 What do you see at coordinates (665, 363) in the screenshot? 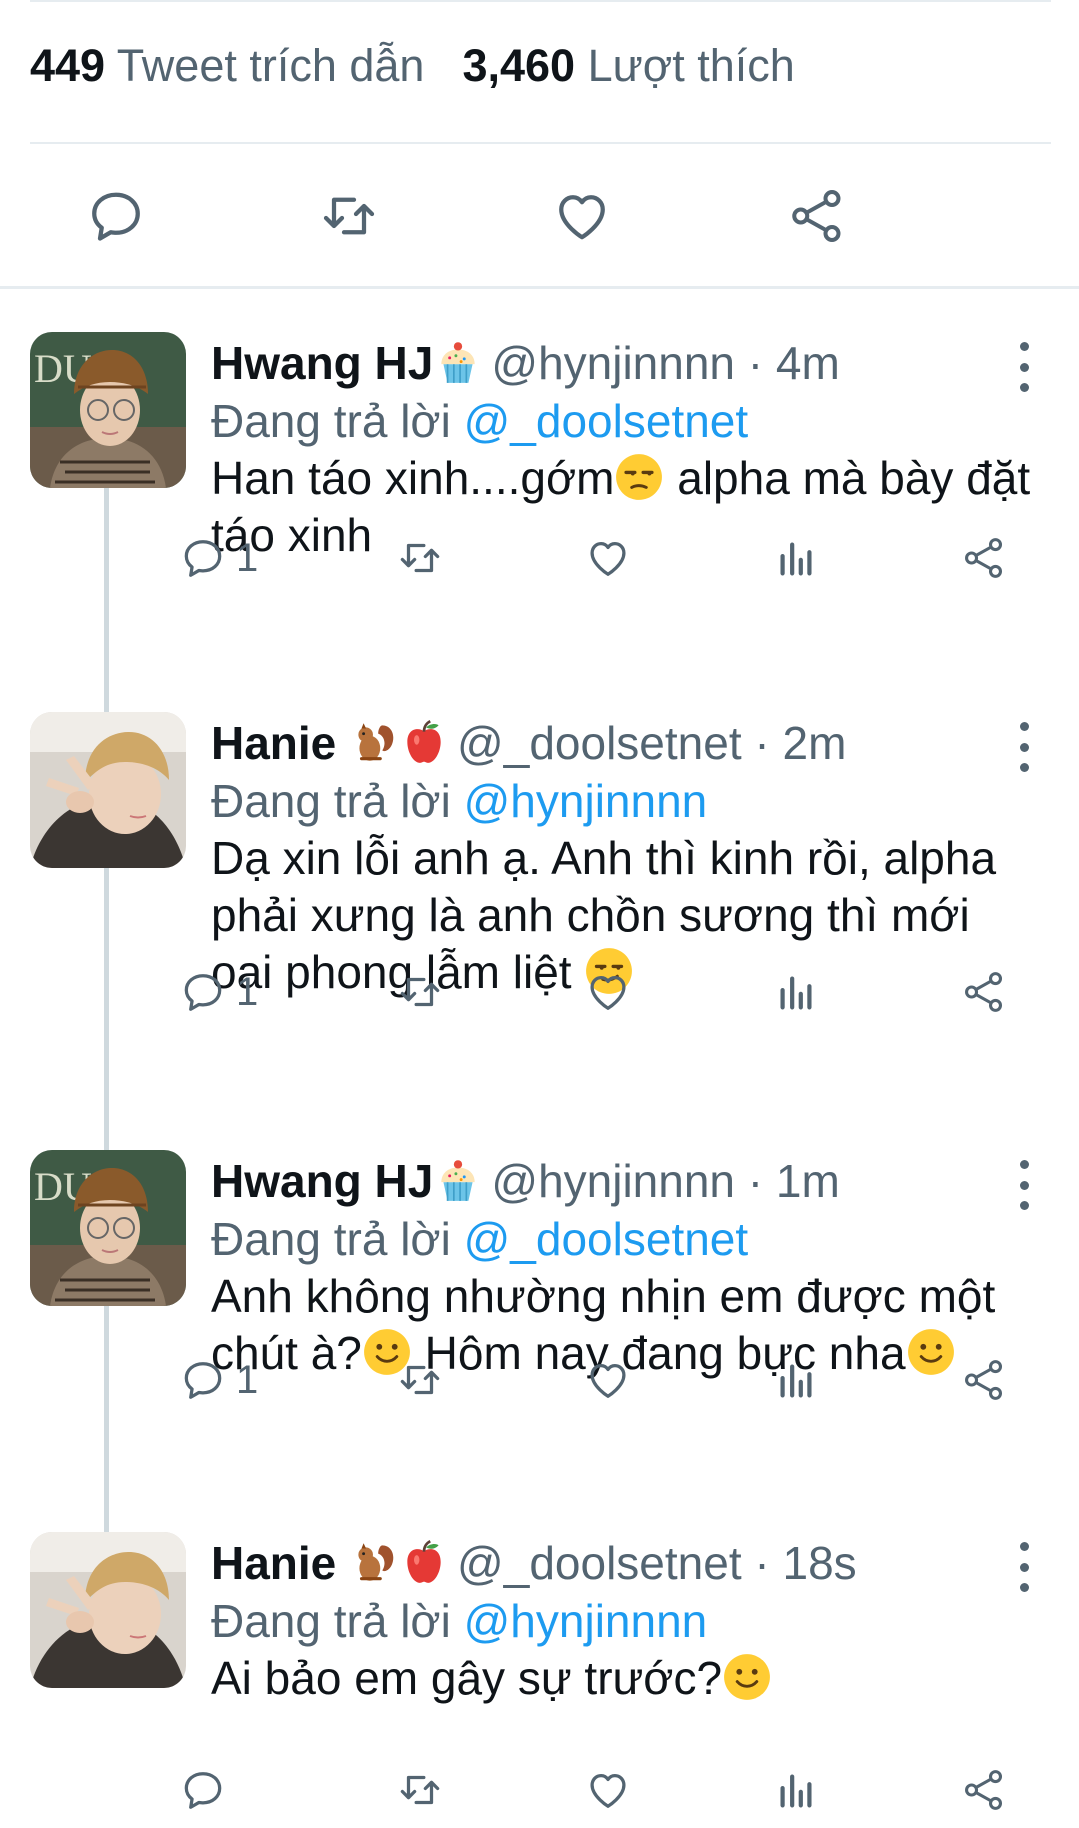
I see `handle-time: @hynjinnnn · 4m` at bounding box center [665, 363].